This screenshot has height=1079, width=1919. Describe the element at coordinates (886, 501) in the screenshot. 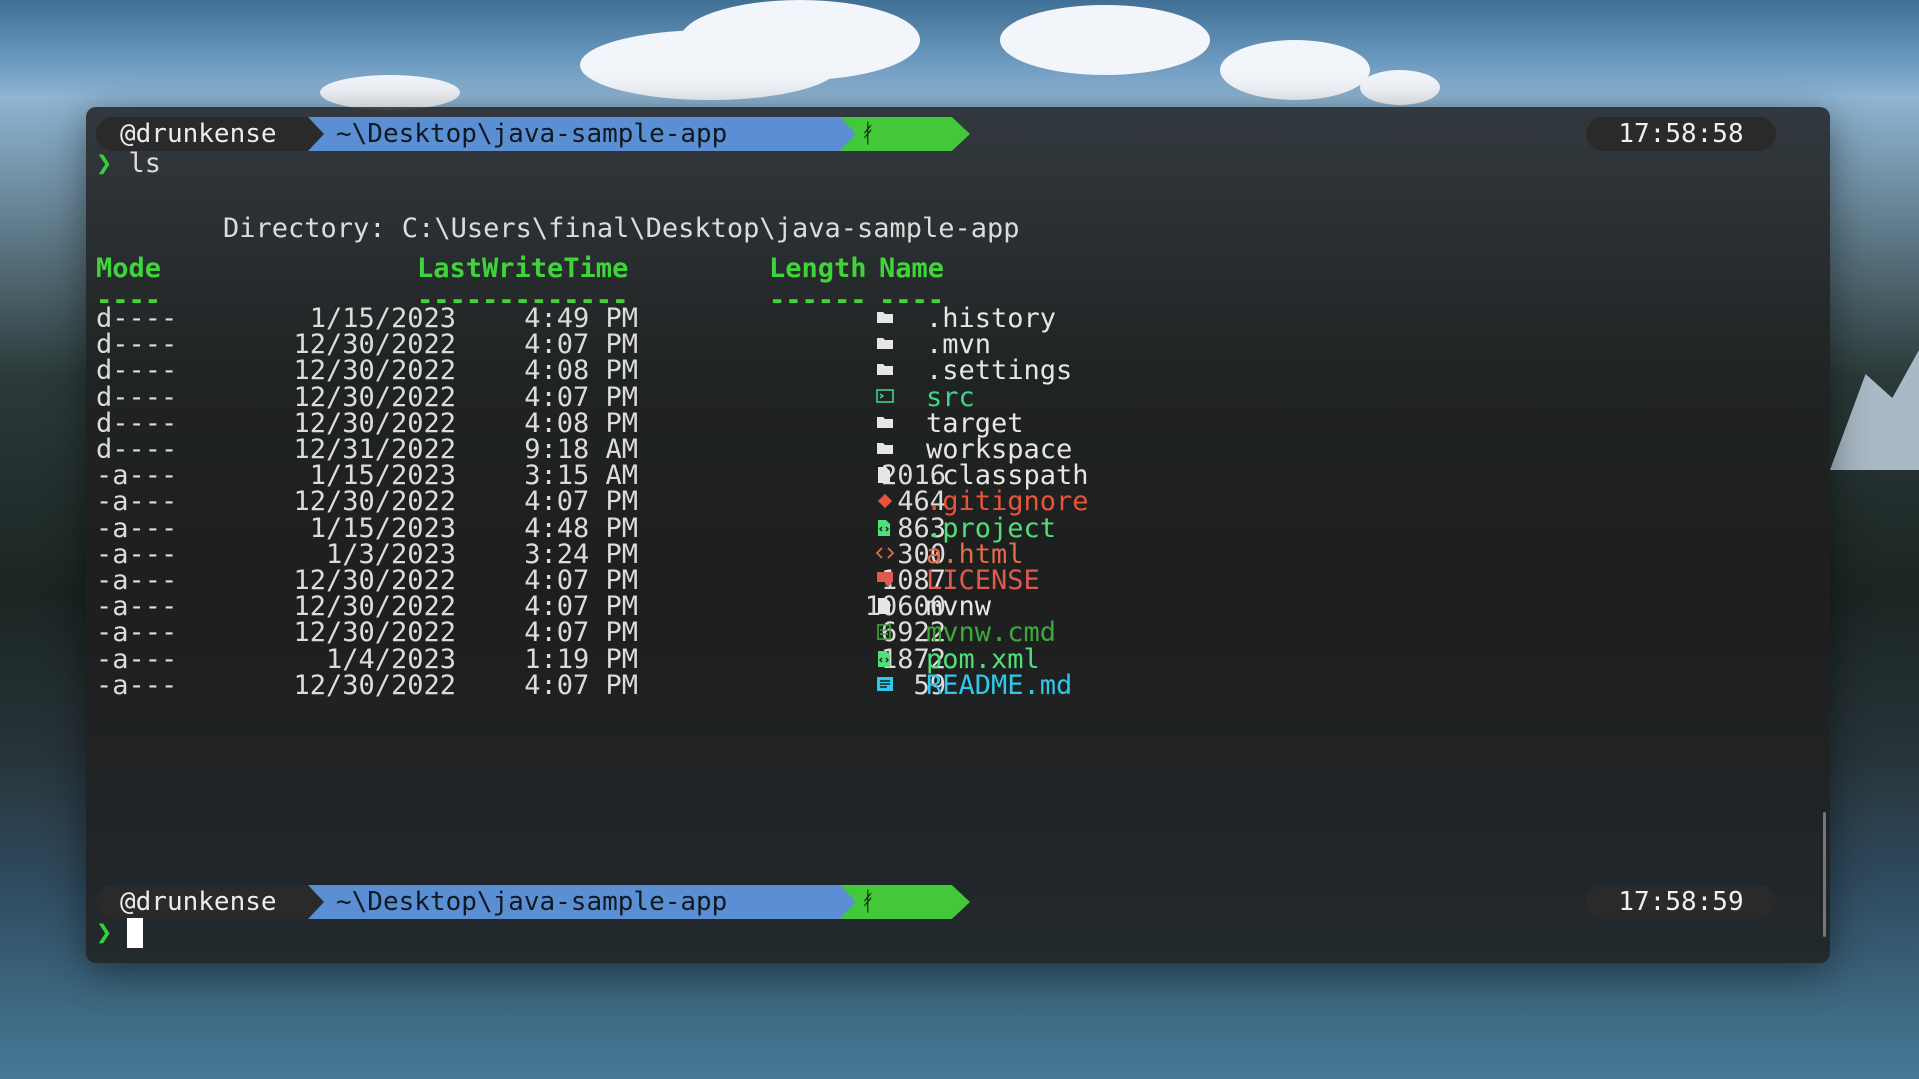

I see `git-icon` at that location.